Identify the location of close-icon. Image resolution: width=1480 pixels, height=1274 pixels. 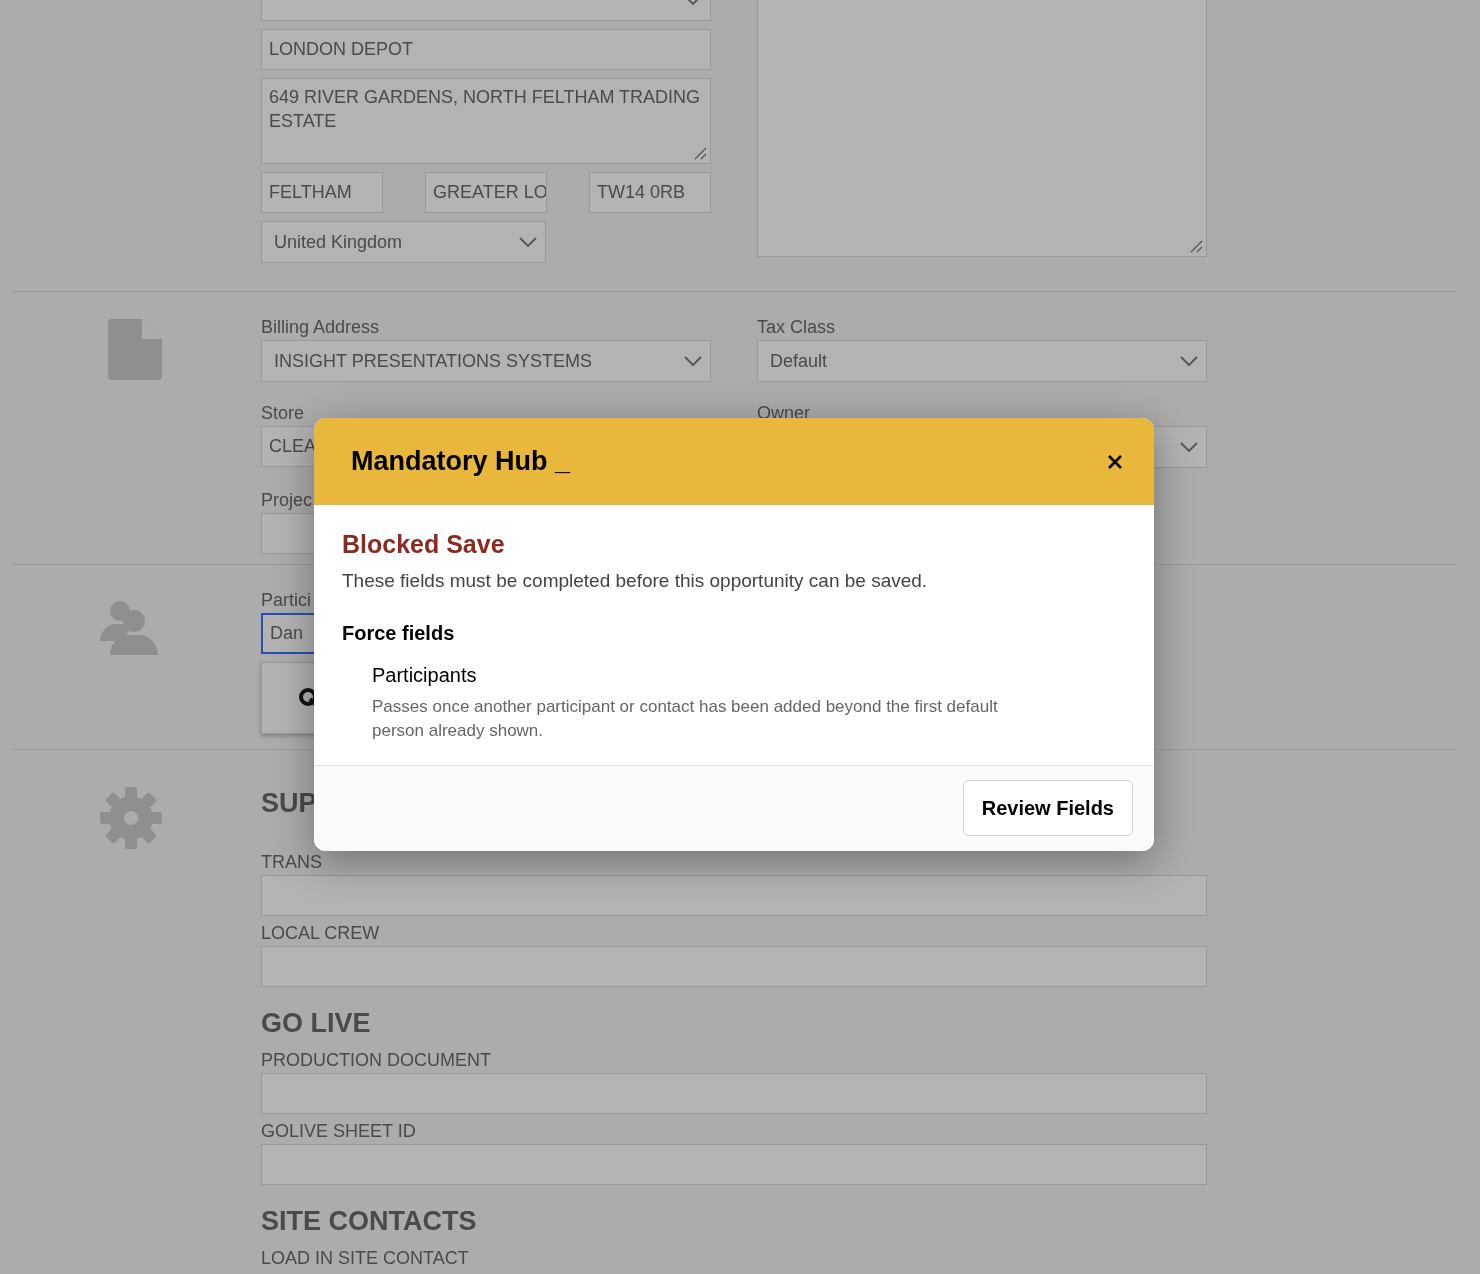
(1115, 461).